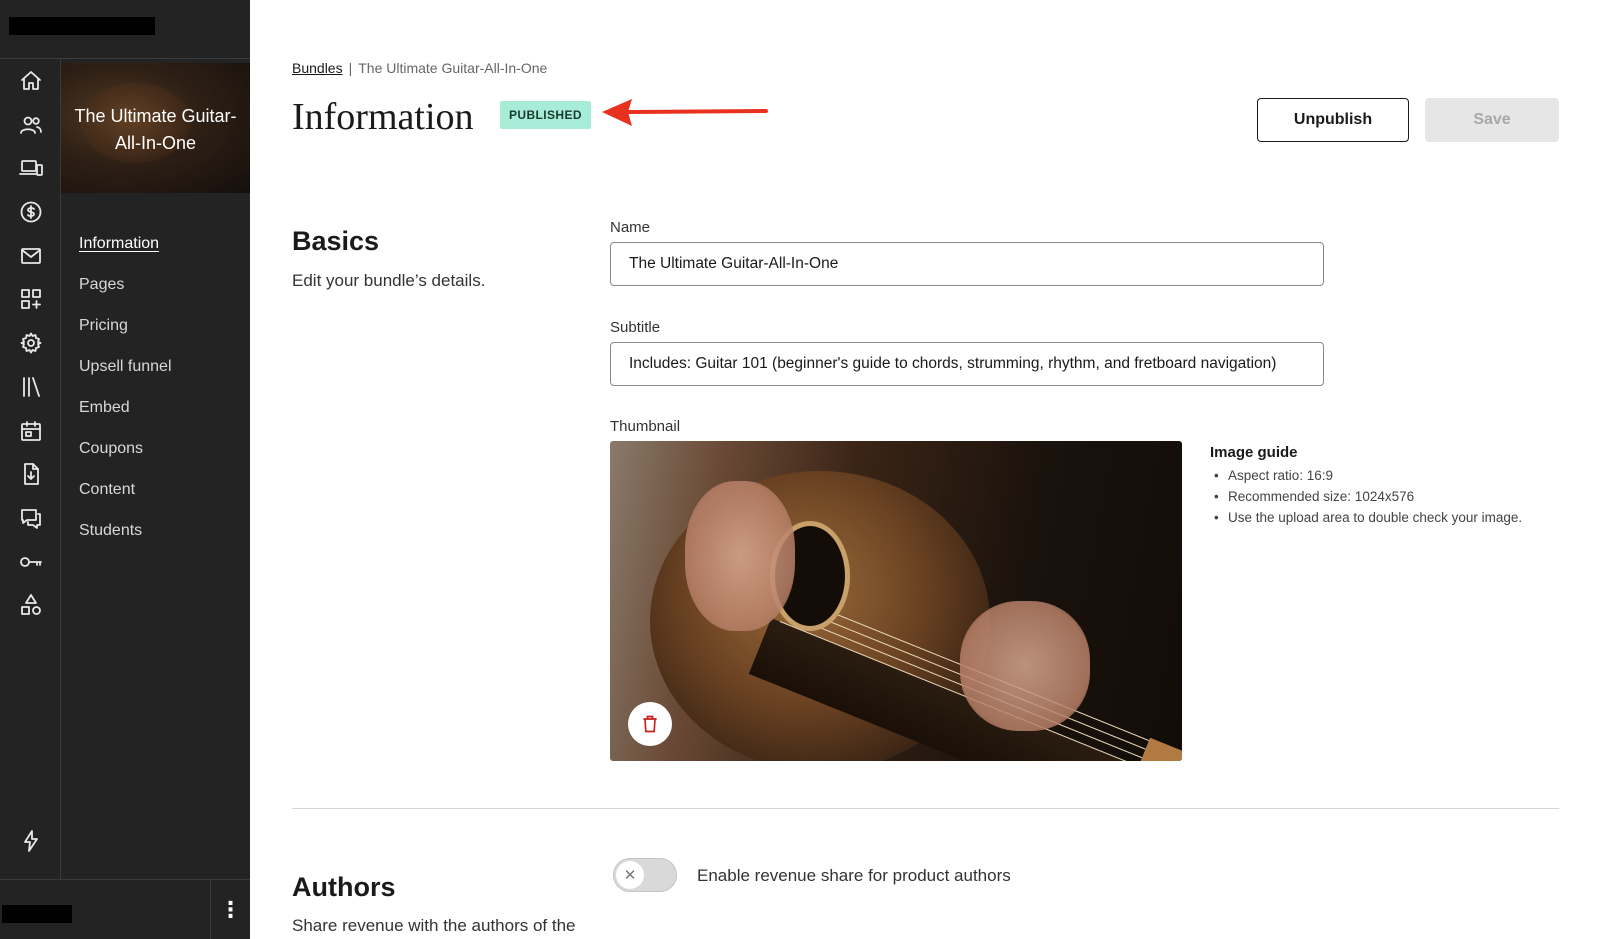  What do you see at coordinates (1254, 452) in the screenshot?
I see `image-guide-title: Image guide` at bounding box center [1254, 452].